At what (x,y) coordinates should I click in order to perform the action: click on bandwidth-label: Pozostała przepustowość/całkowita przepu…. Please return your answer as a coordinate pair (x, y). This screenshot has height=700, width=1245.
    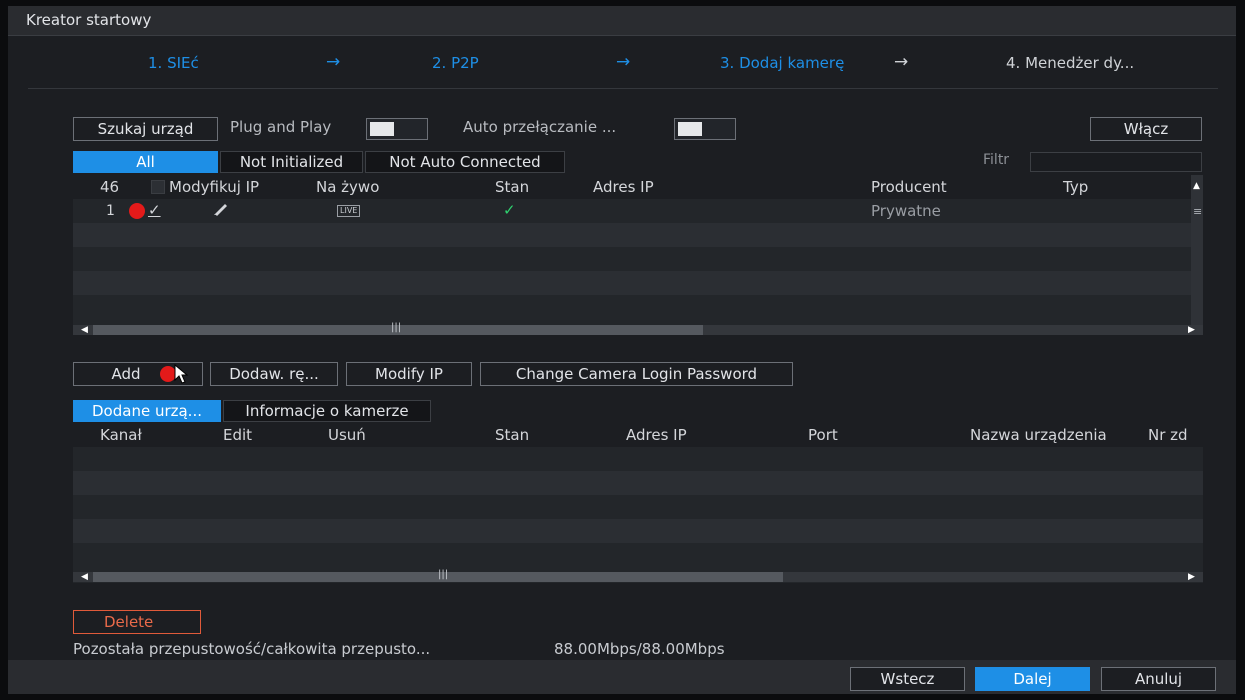
    Looking at the image, I should click on (252, 649).